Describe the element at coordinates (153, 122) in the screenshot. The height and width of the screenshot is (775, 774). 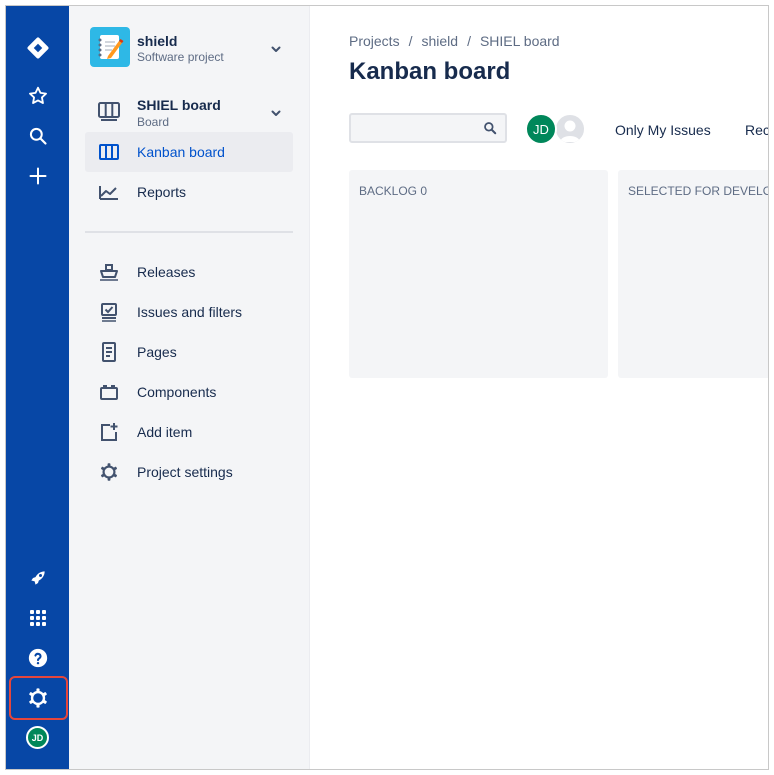
I see `board-type: Board` at that location.